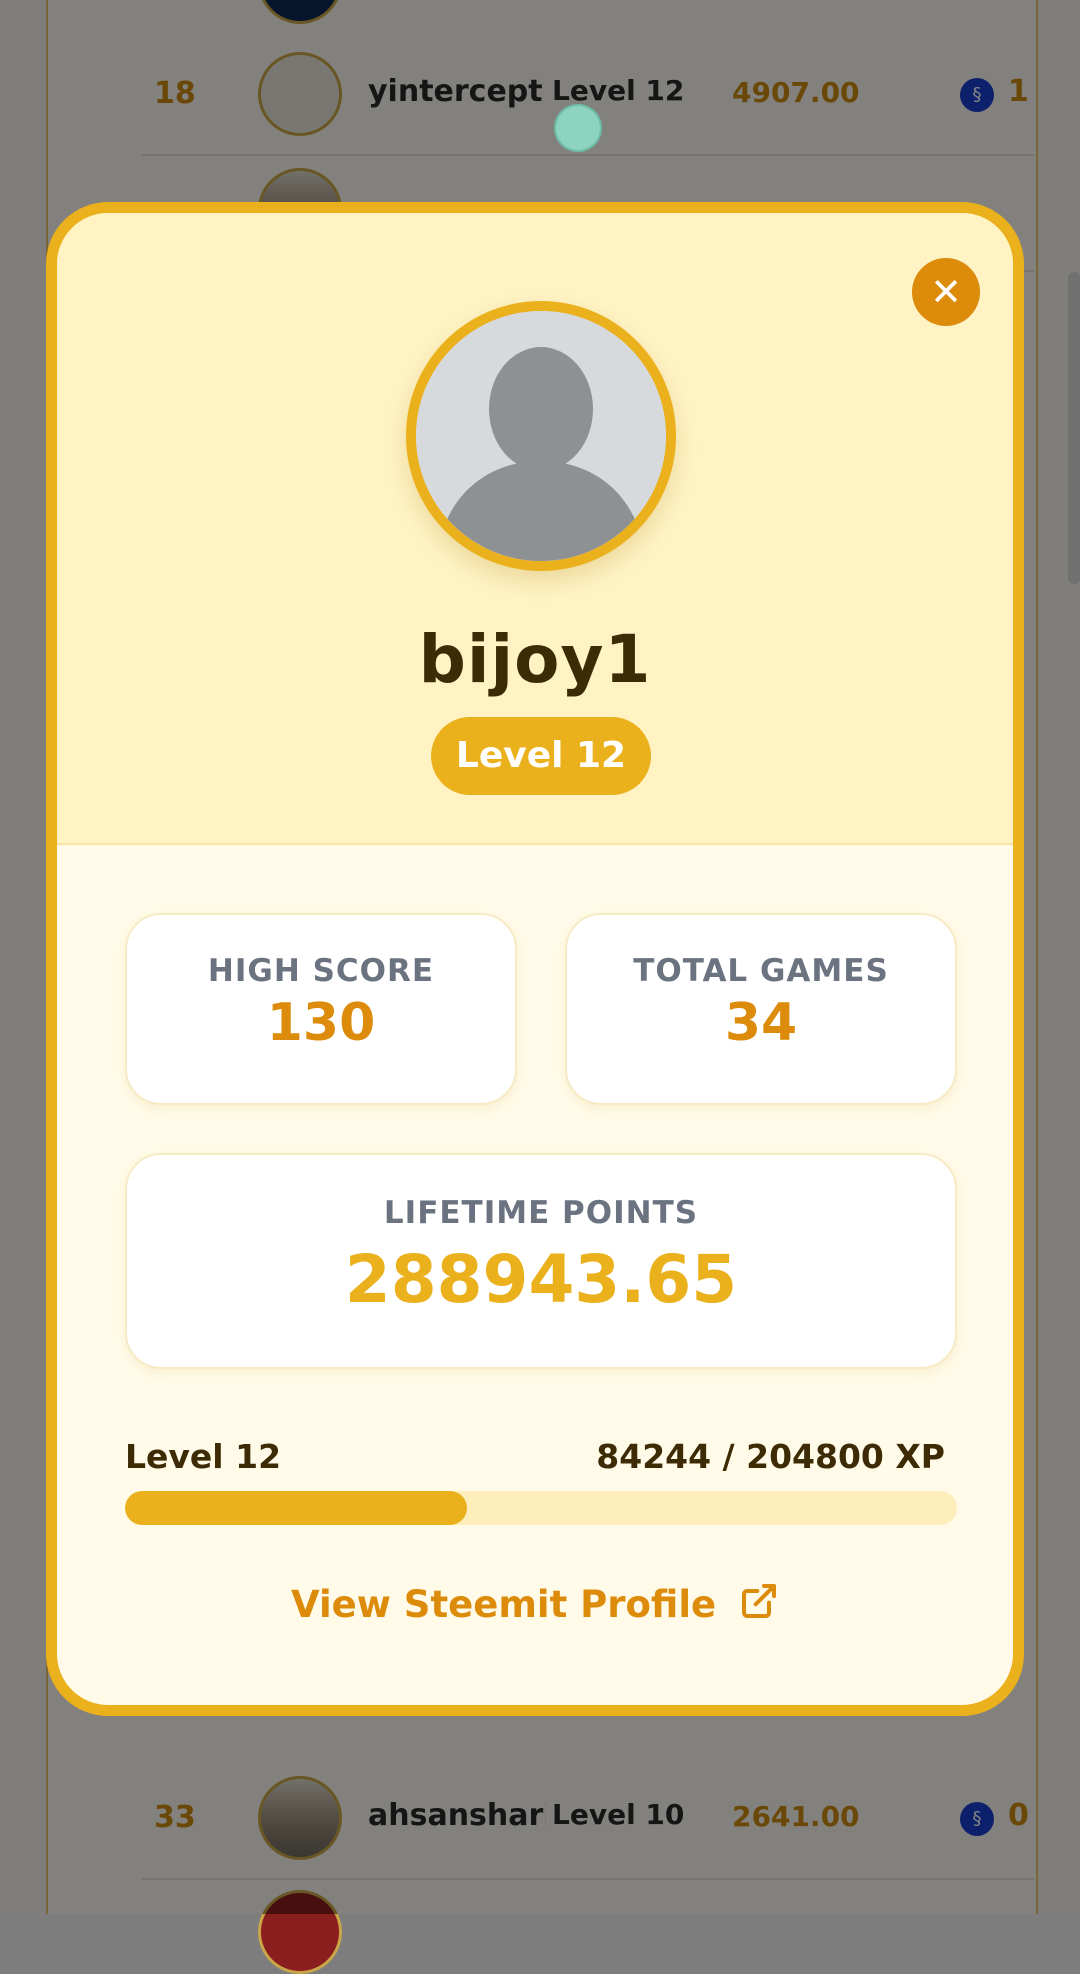 The image size is (1080, 1974). What do you see at coordinates (321, 971) in the screenshot?
I see `high-score-label: HIGH SCORE` at bounding box center [321, 971].